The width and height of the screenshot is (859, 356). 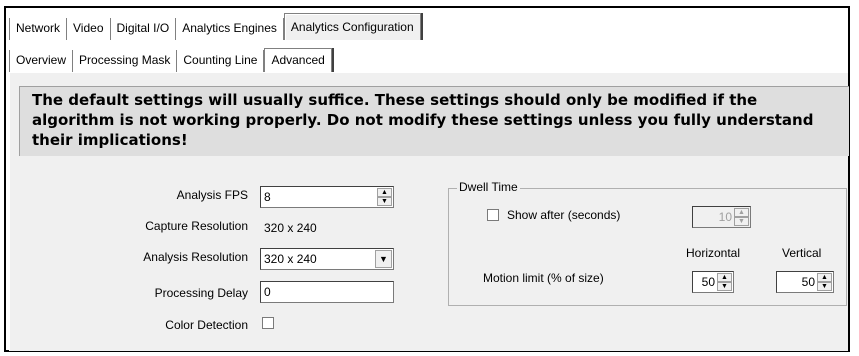 I want to click on motion-limit-label: Motion limit (% of size), so click(x=543, y=278).